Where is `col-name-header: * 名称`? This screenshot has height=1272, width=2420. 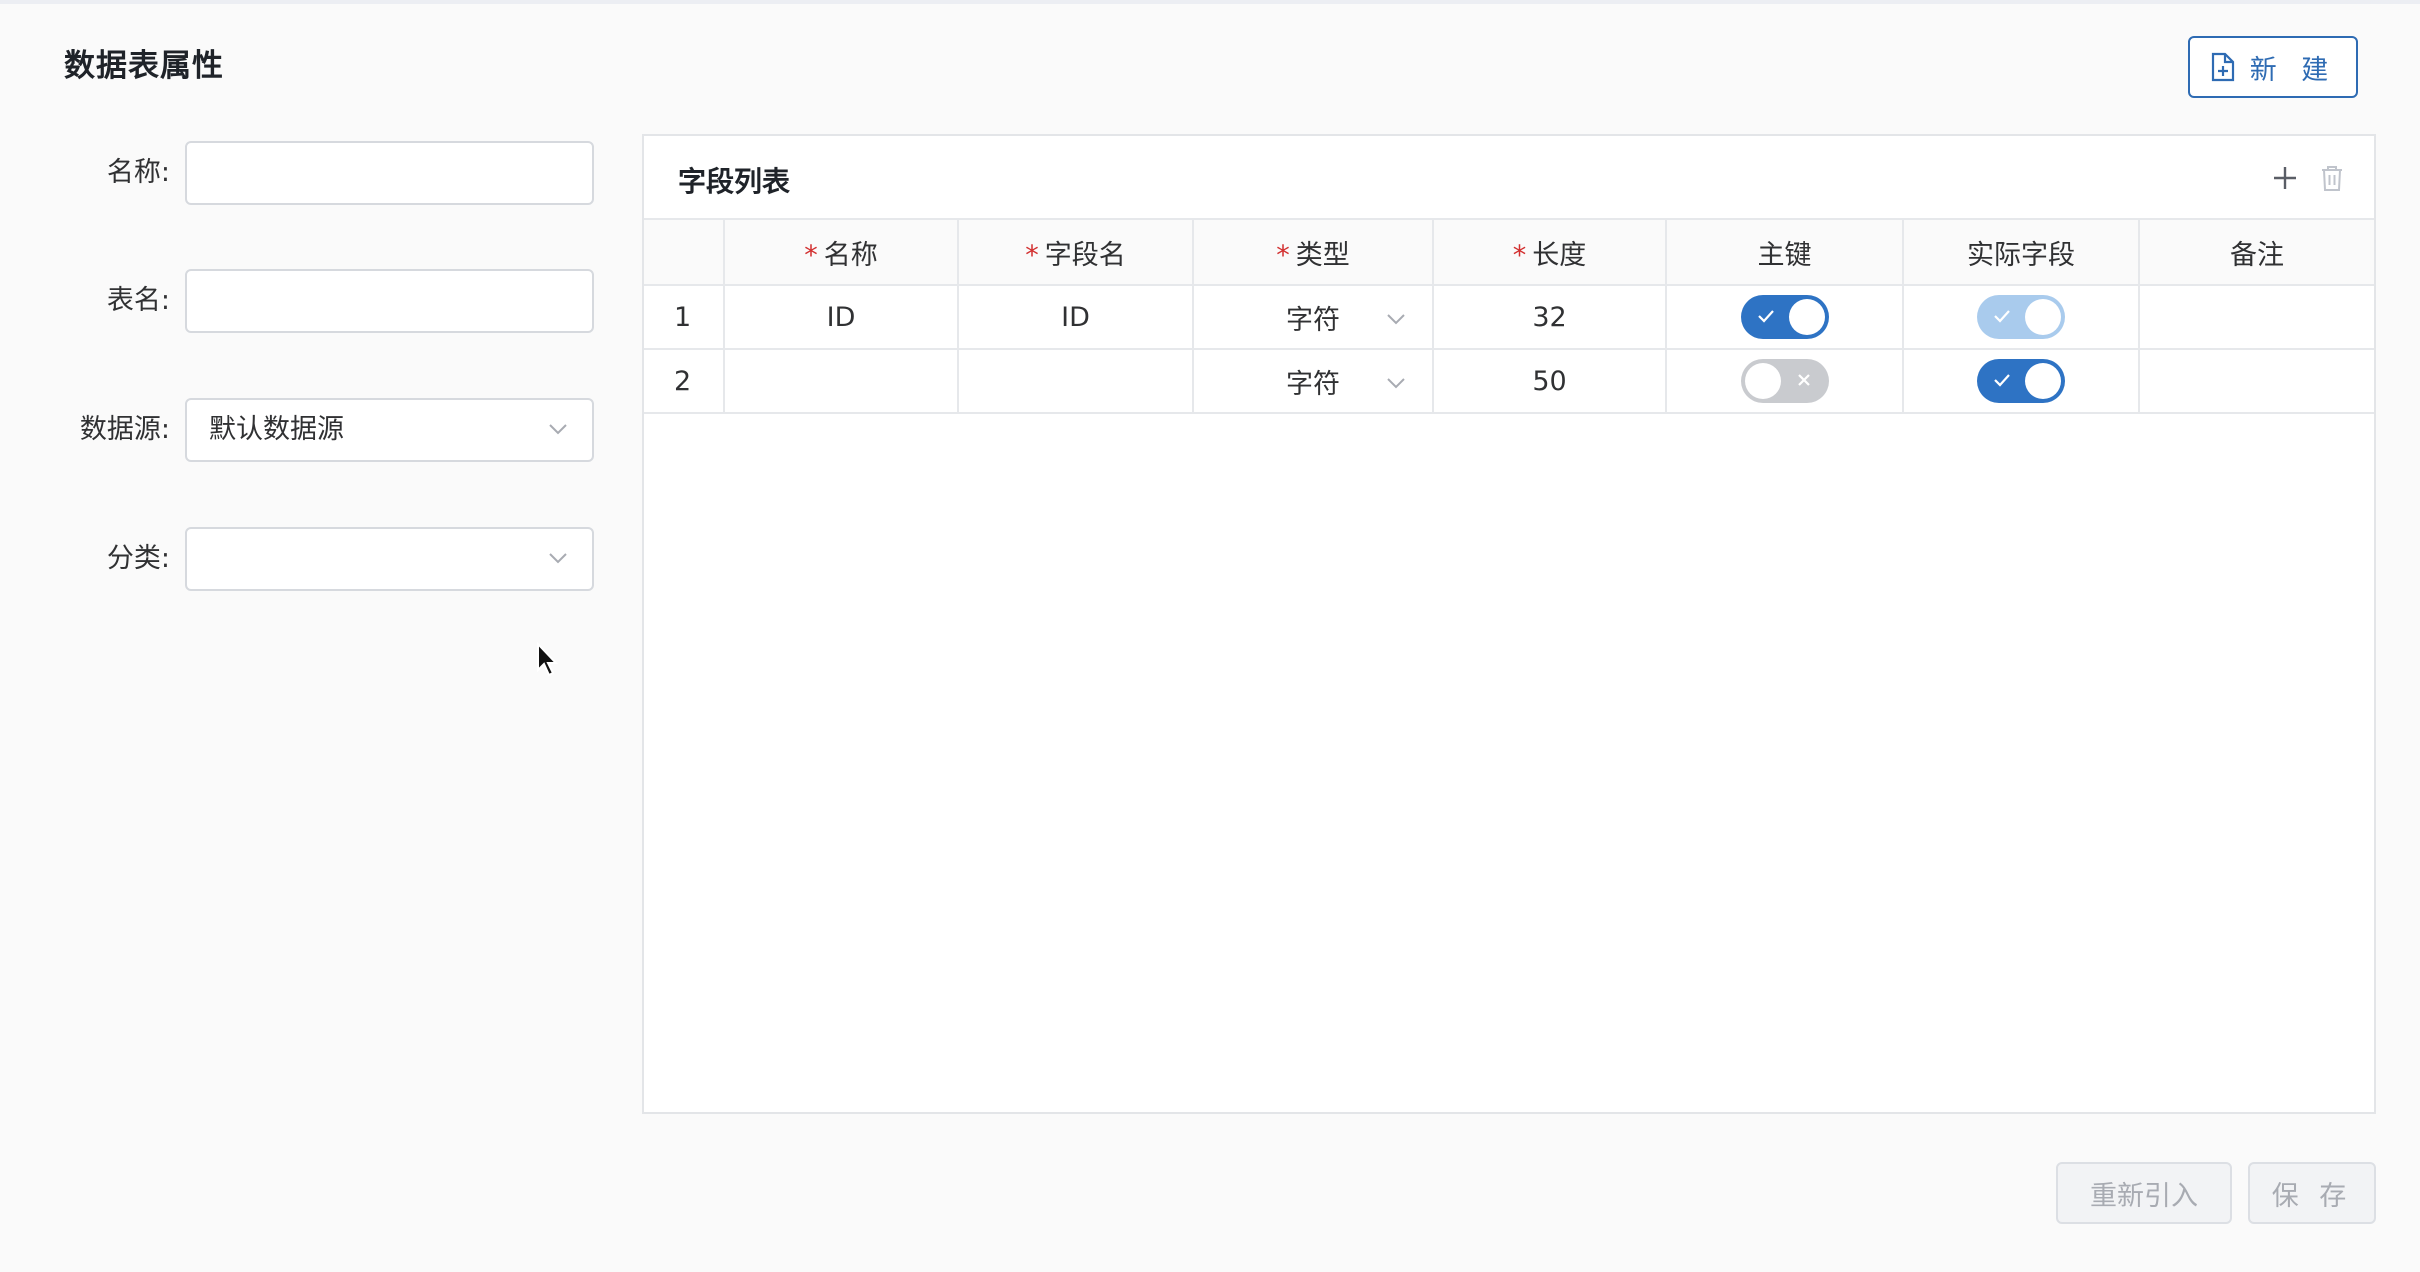 col-name-header: * 名称 is located at coordinates (841, 252).